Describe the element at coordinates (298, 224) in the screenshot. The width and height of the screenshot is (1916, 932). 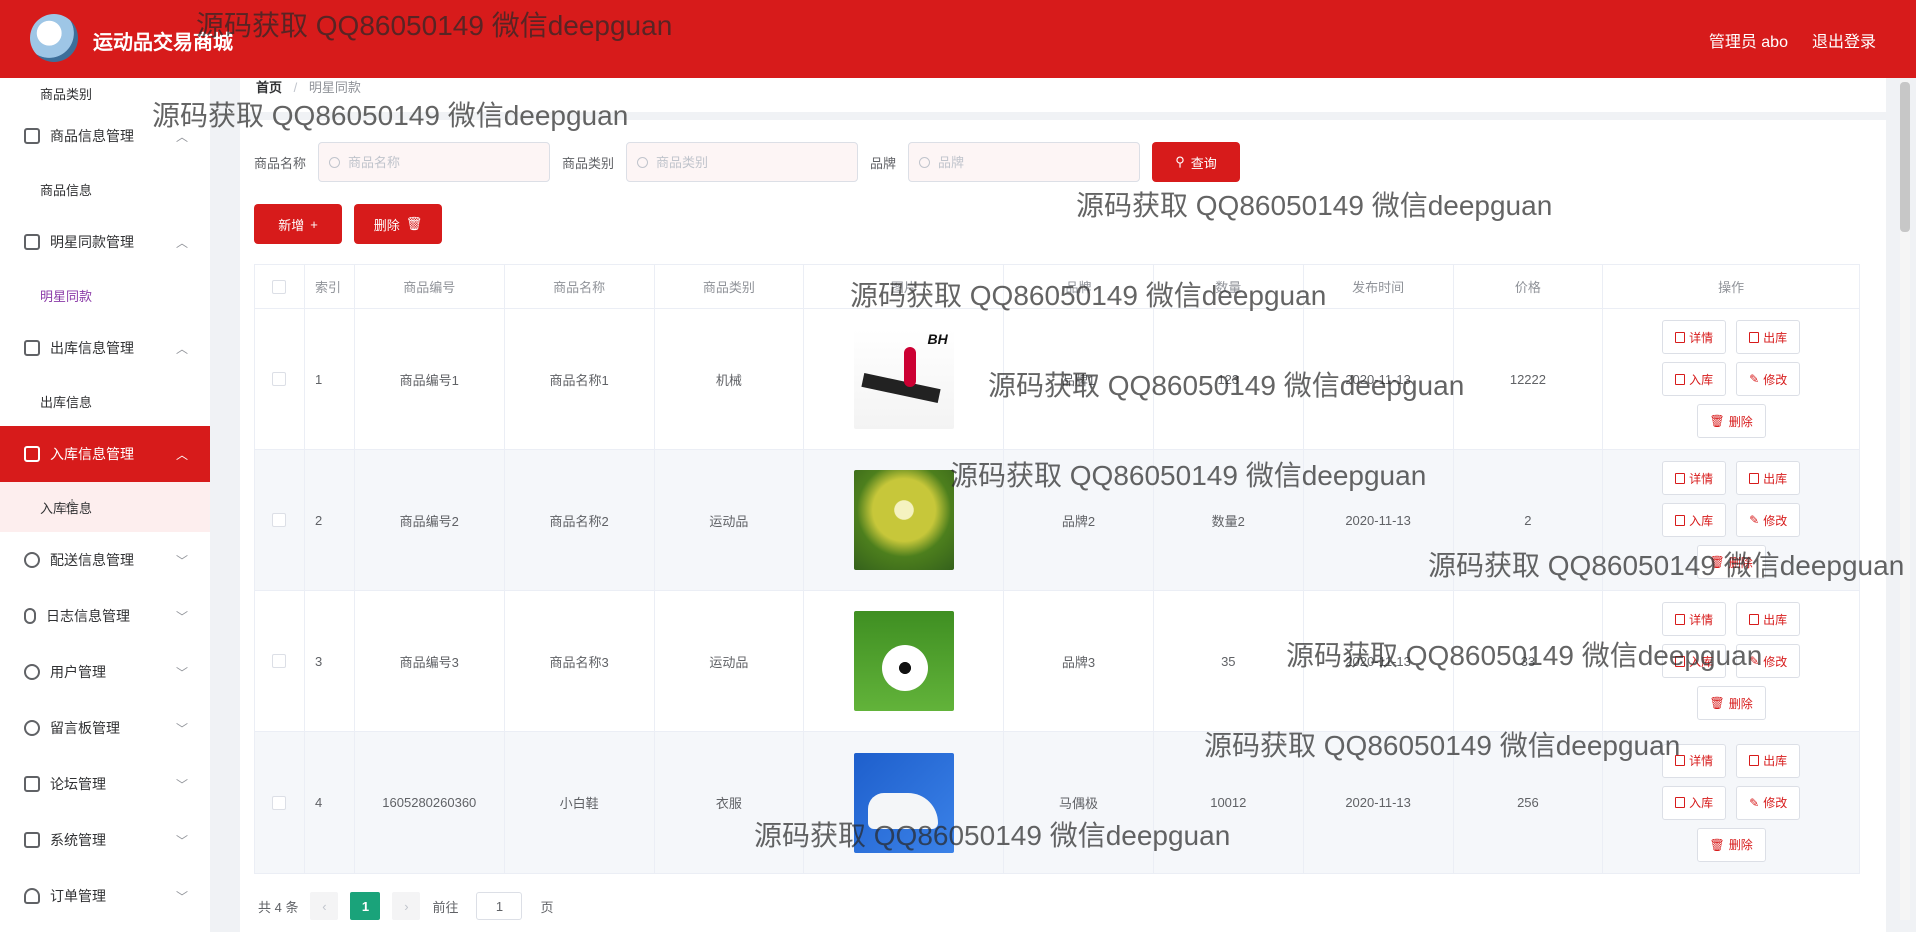
I see `add-button: 新增 +` at that location.